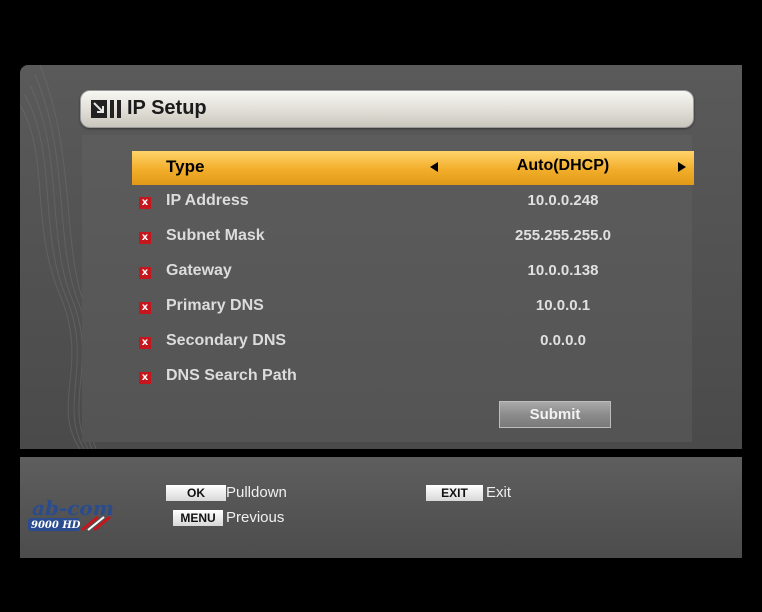  What do you see at coordinates (387, 109) in the screenshot?
I see `title-bar: IP Setup` at bounding box center [387, 109].